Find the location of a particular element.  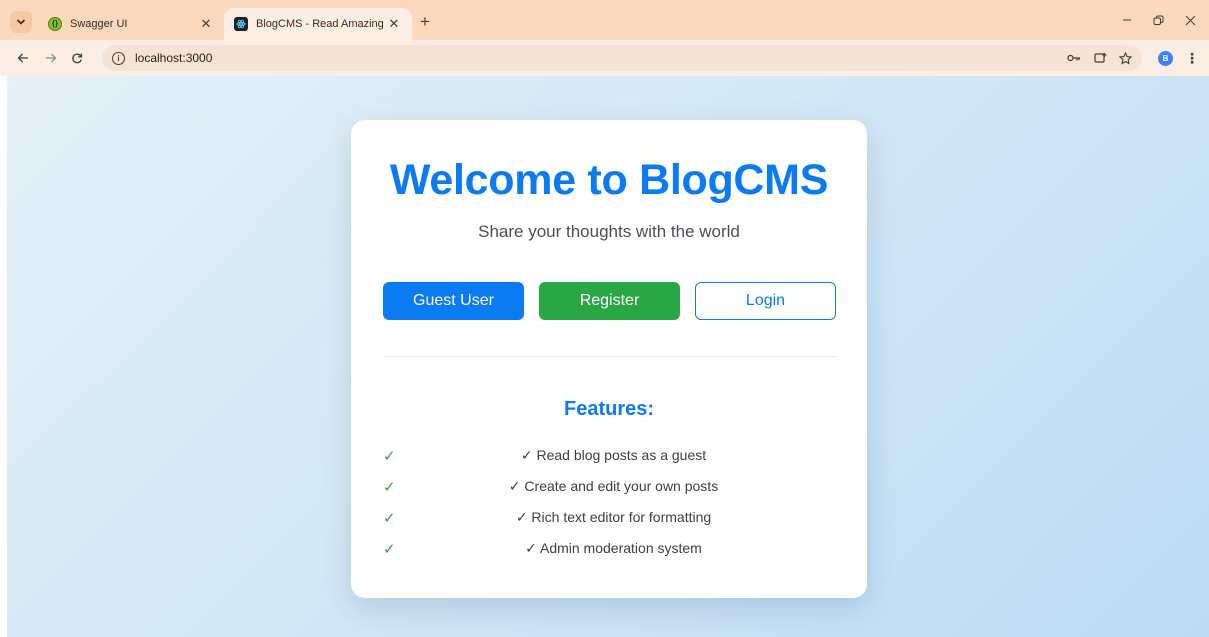

menu-dots-icon: ⋮ is located at coordinates (1192, 58).